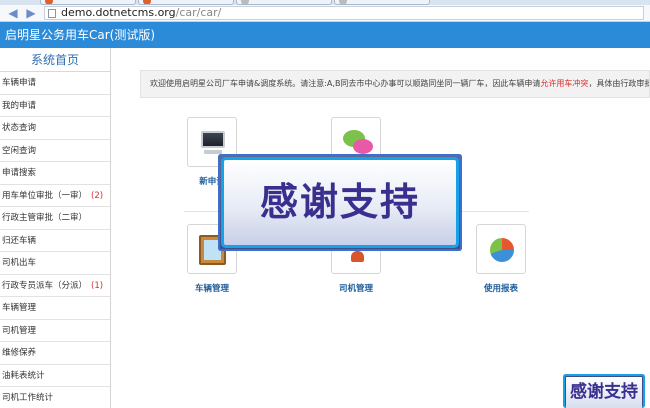 This screenshot has height=408, width=650. Describe the element at coordinates (344, 13) in the screenshot. I see `url-input: demo.dotnetcms.org/car/car/` at that location.